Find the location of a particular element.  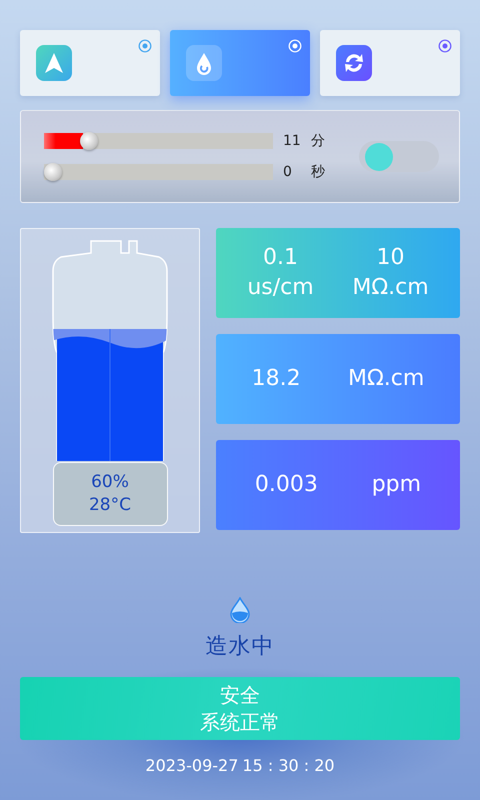

temperature: 28°C is located at coordinates (109, 505).